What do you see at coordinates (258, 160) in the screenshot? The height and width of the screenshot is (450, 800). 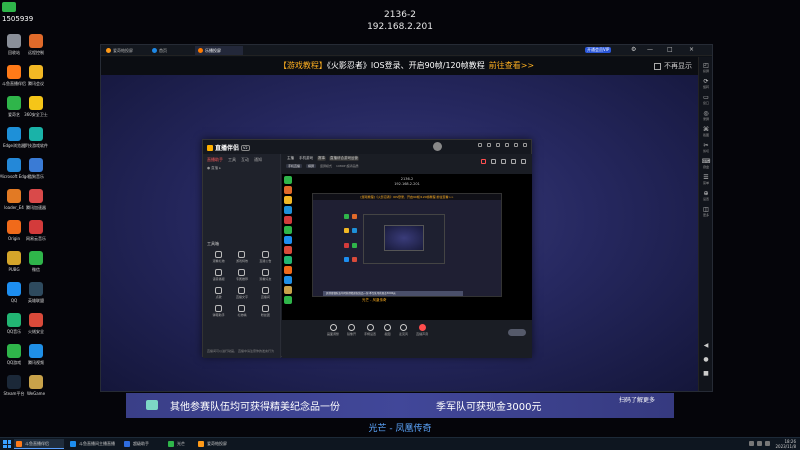 I see `sidebar-tab: 通知` at bounding box center [258, 160].